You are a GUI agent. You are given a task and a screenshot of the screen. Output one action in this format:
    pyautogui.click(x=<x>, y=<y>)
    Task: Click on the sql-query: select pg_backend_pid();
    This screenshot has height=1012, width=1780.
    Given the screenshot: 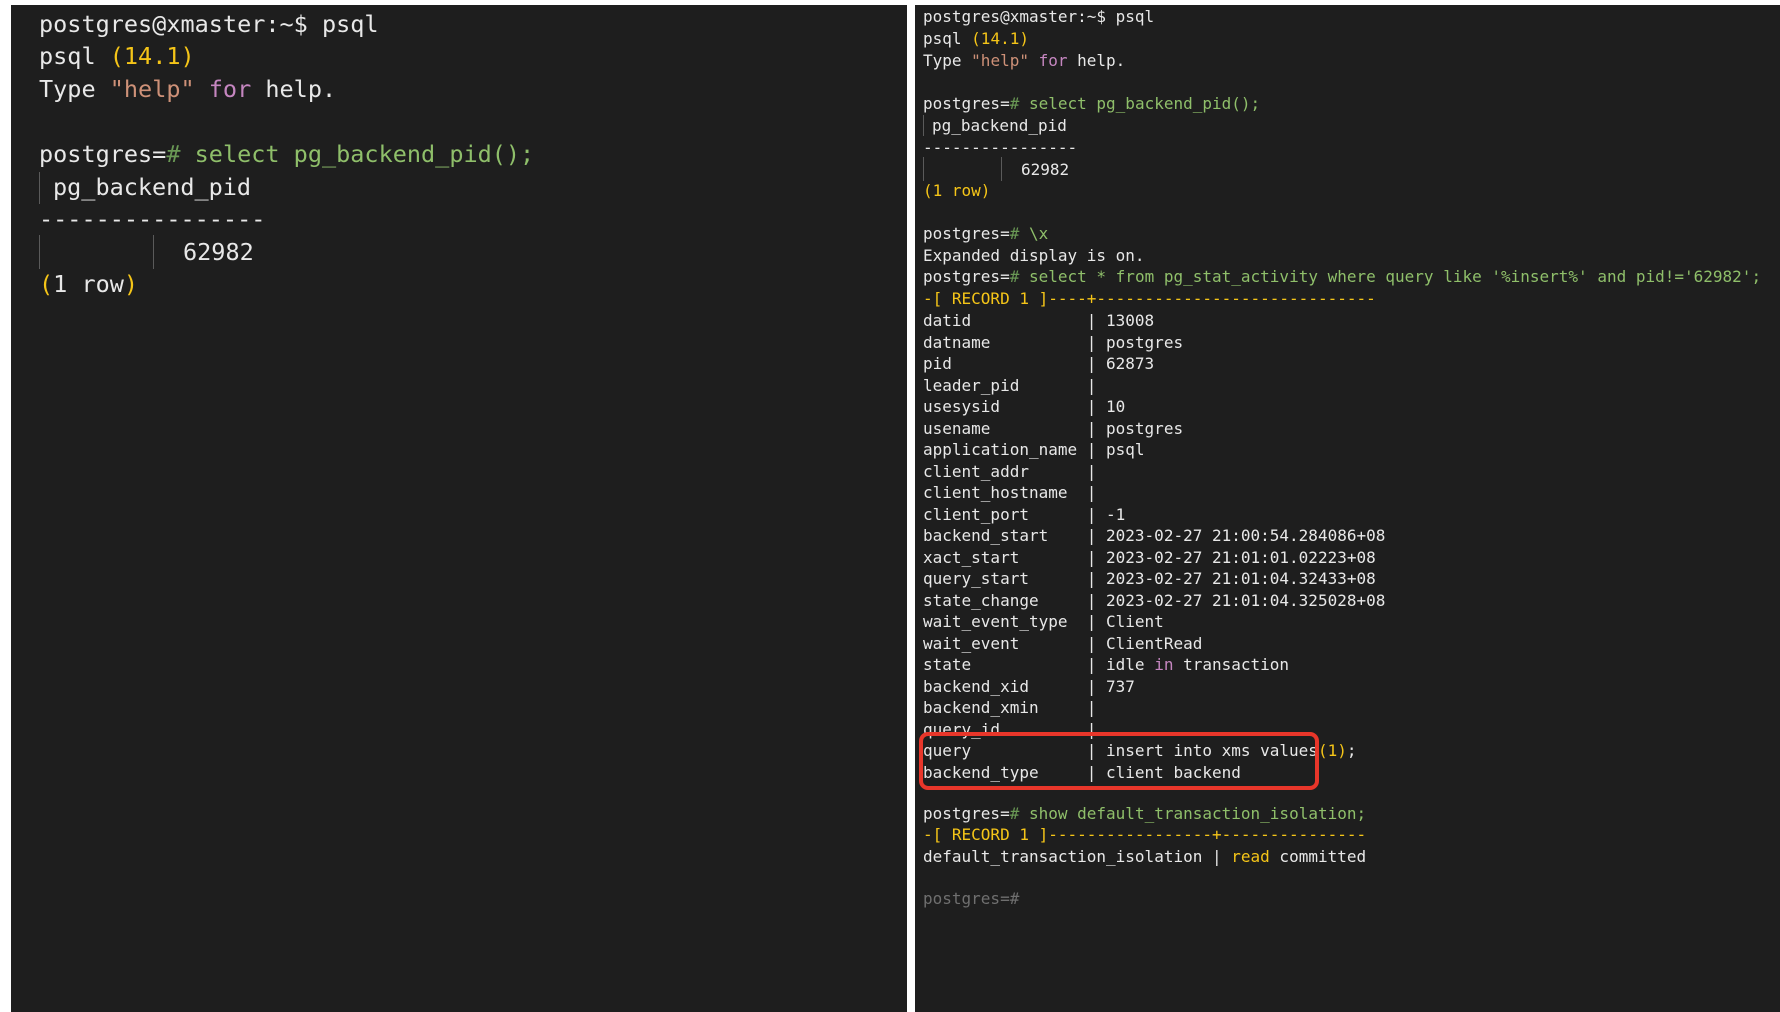 What is the action you would take?
    pyautogui.click(x=1140, y=103)
    